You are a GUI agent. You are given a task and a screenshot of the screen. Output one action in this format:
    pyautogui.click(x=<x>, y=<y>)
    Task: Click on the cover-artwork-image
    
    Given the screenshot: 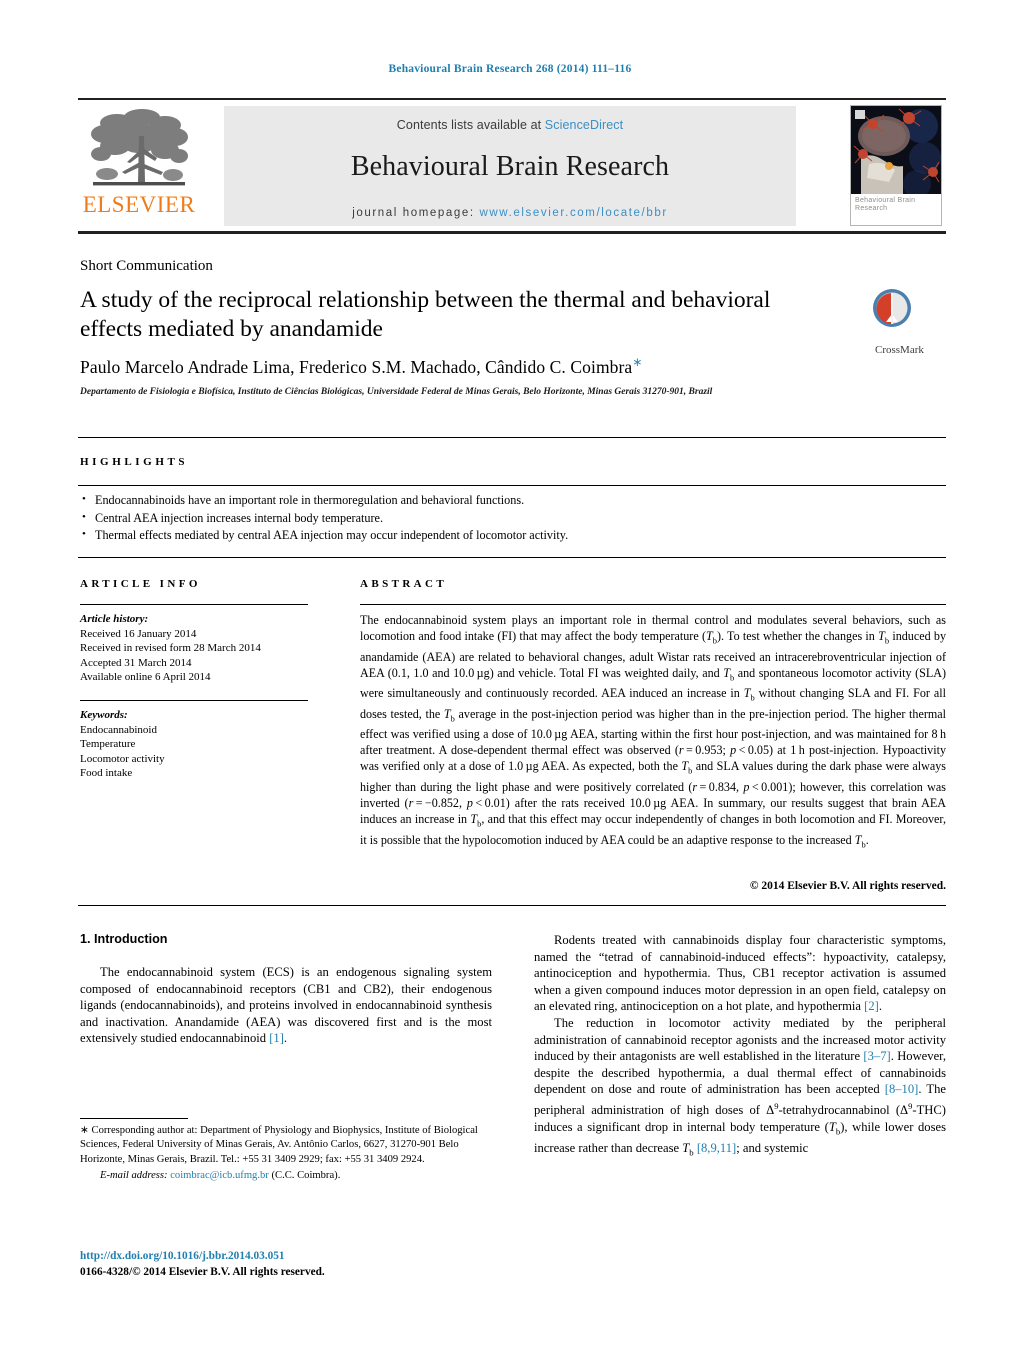 What is the action you would take?
    pyautogui.click(x=896, y=150)
    